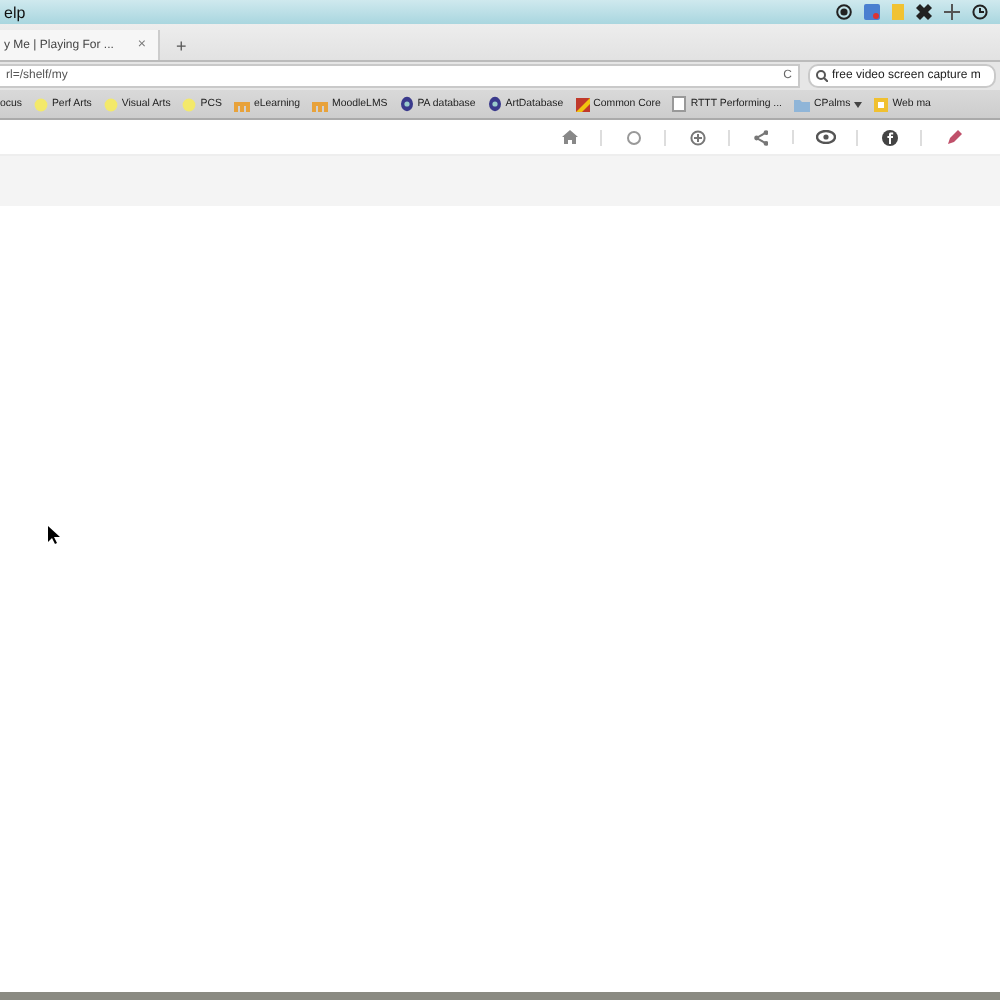  Describe the element at coordinates (582, 104) in the screenshot. I see `colorful-square-icon` at that location.